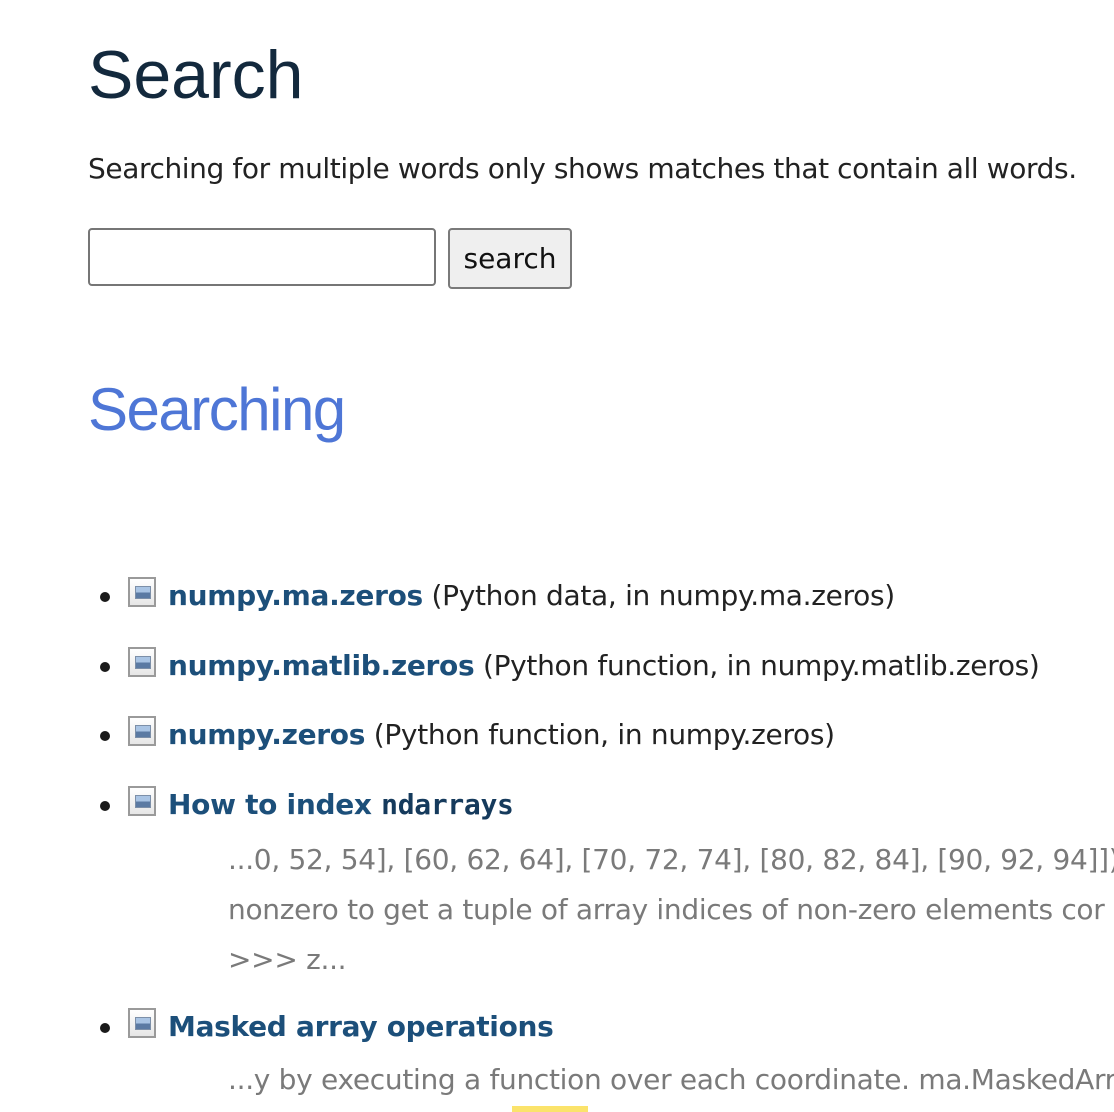 The image size is (1114, 1112). Describe the element at coordinates (361, 1026) in the screenshot. I see `result-link: Masked array operations` at that location.